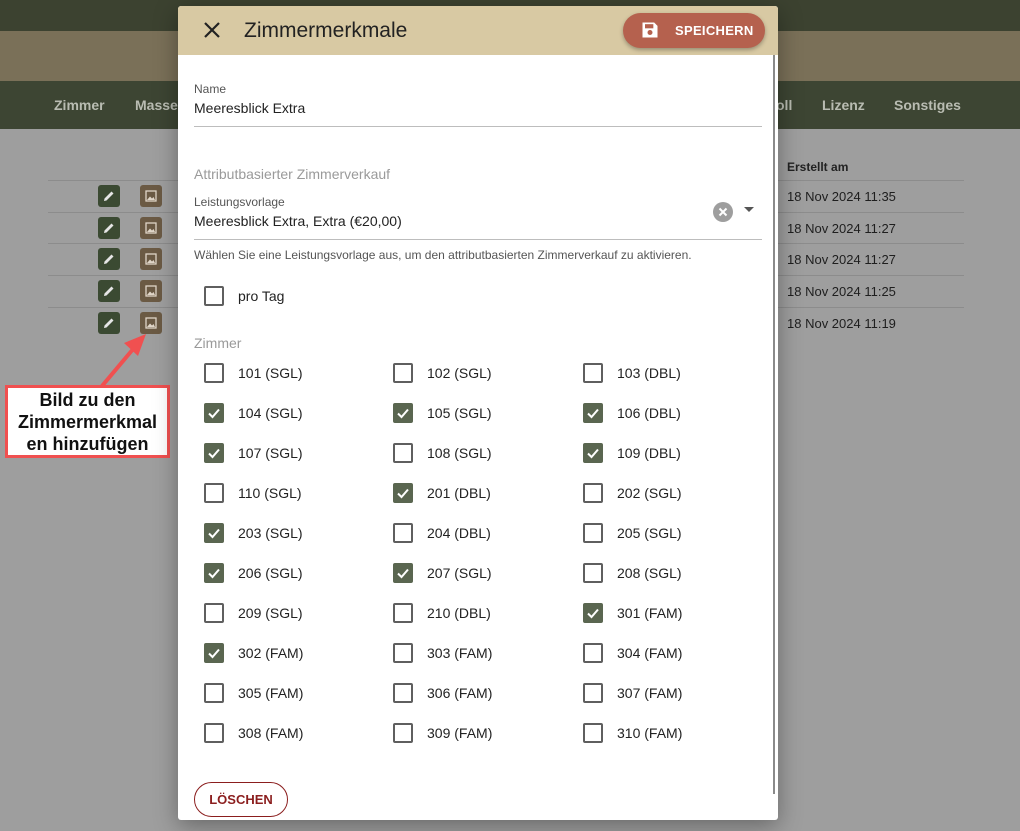  What do you see at coordinates (244, 296) in the screenshot?
I see `per-day-checkbox: pro Tag` at bounding box center [244, 296].